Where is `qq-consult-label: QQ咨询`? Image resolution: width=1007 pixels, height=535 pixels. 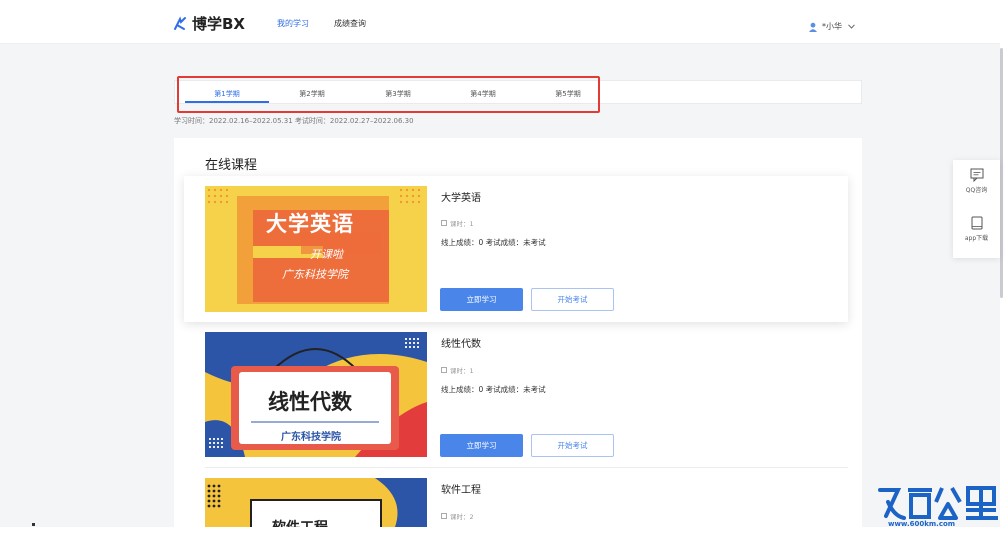
qq-consult-label: QQ咨询 is located at coordinates (976, 190).